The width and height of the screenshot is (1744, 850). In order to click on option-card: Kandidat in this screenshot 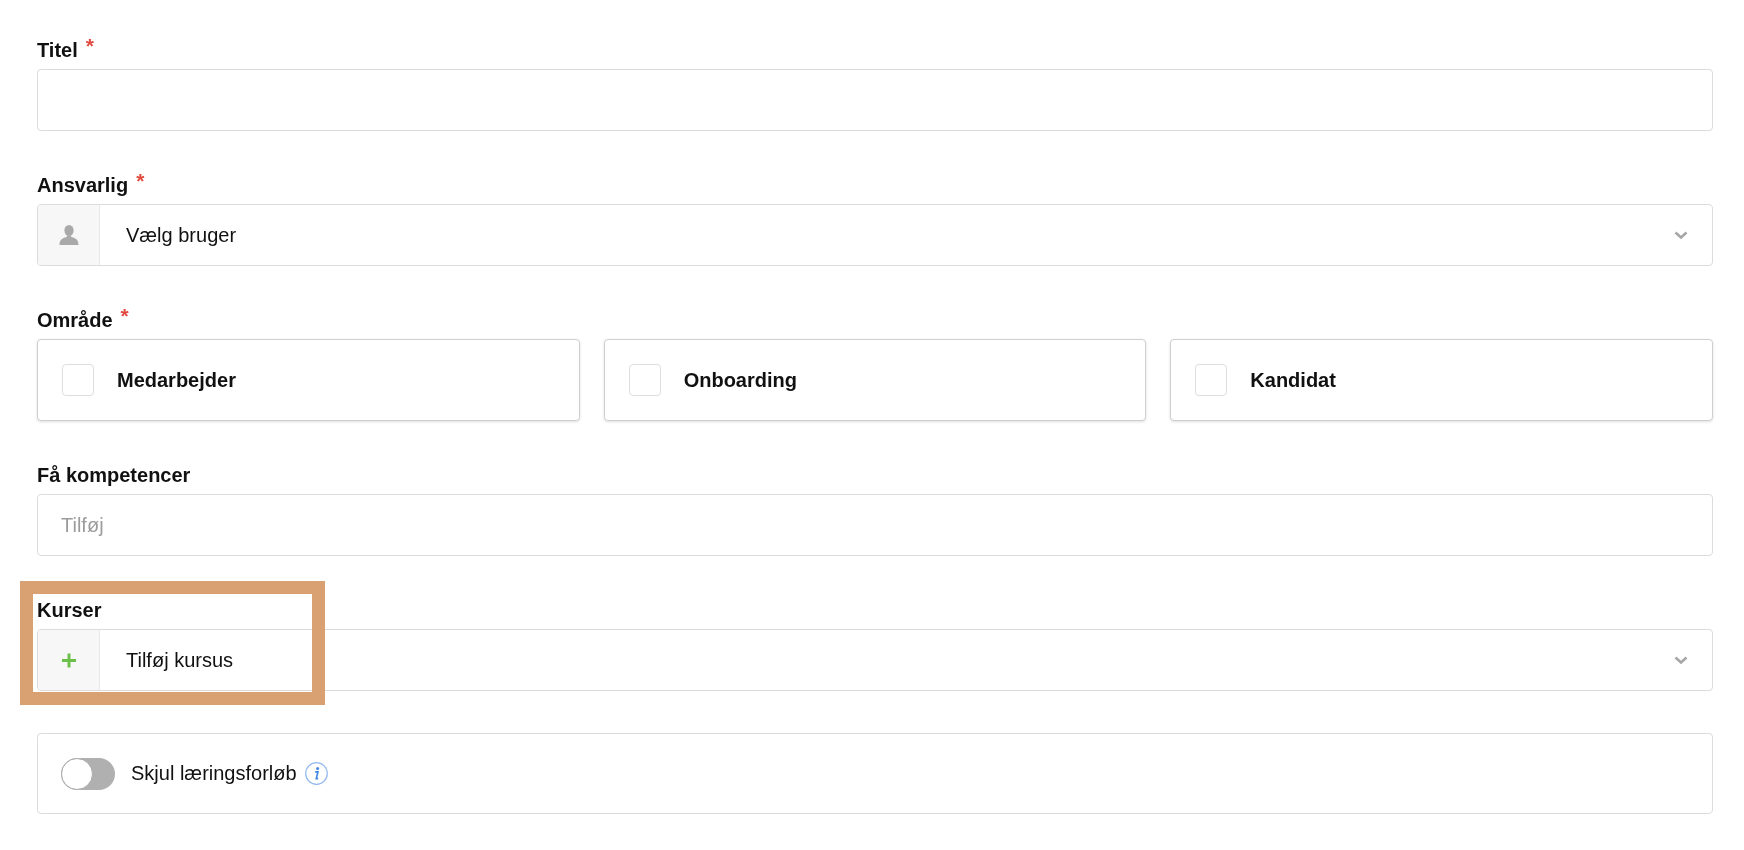, I will do `click(1441, 380)`.